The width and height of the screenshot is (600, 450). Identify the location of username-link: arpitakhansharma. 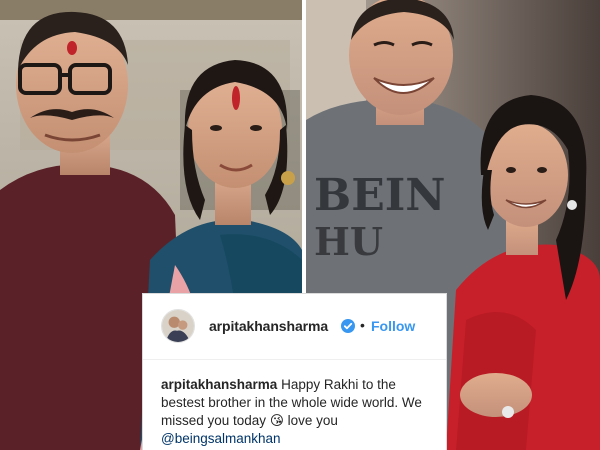
(268, 326).